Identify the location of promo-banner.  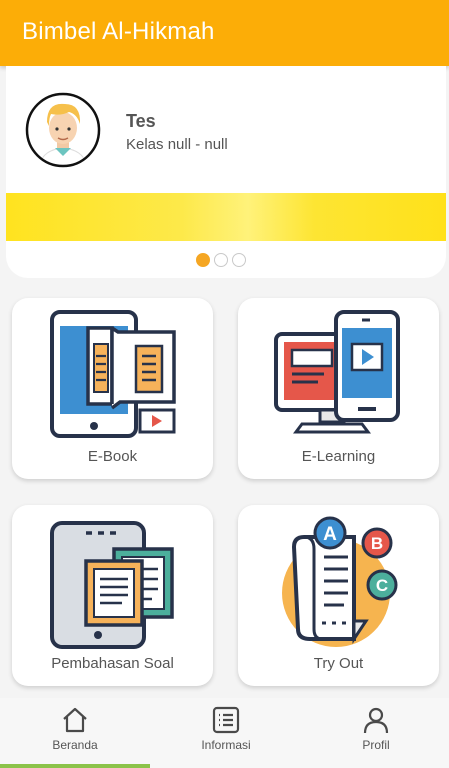
(226, 217).